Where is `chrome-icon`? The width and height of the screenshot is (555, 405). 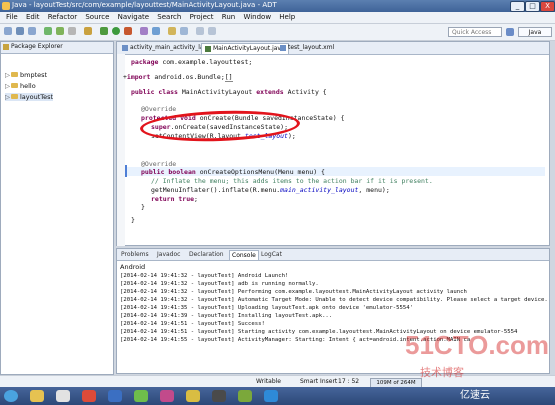 chrome-icon is located at coordinates (89, 396).